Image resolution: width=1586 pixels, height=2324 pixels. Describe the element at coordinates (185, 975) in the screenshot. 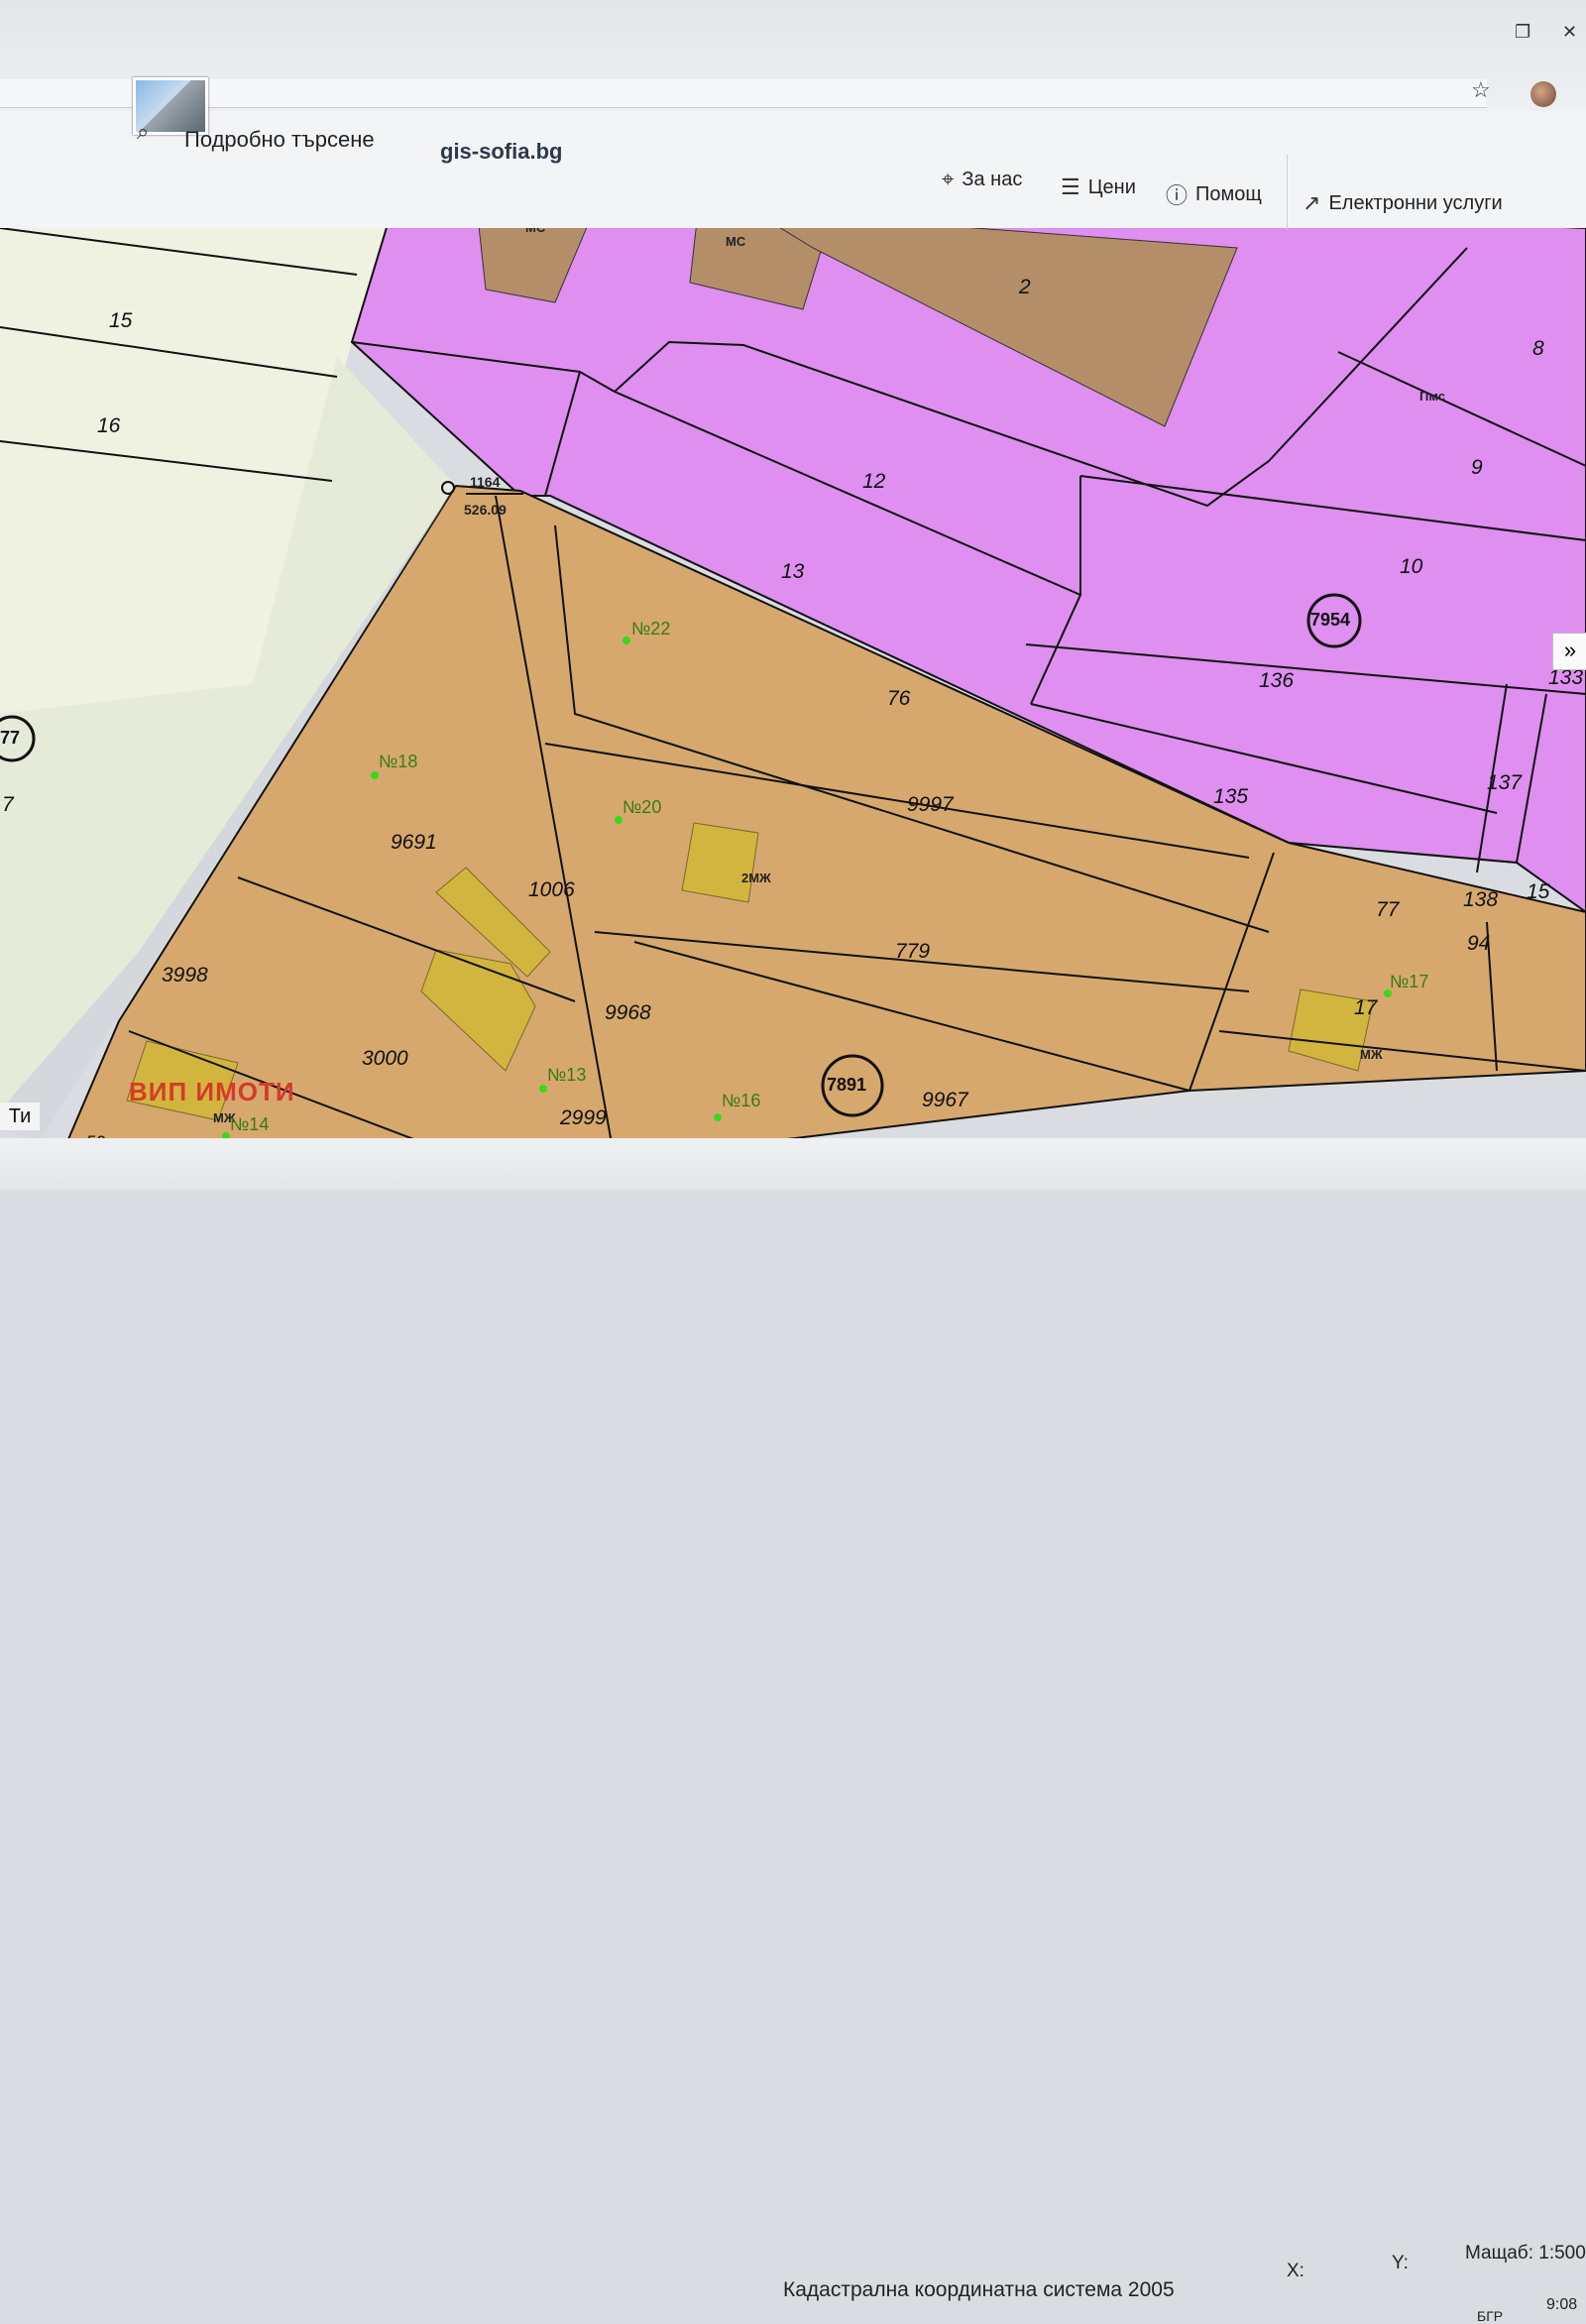

I see `parcel-label: 3998` at that location.